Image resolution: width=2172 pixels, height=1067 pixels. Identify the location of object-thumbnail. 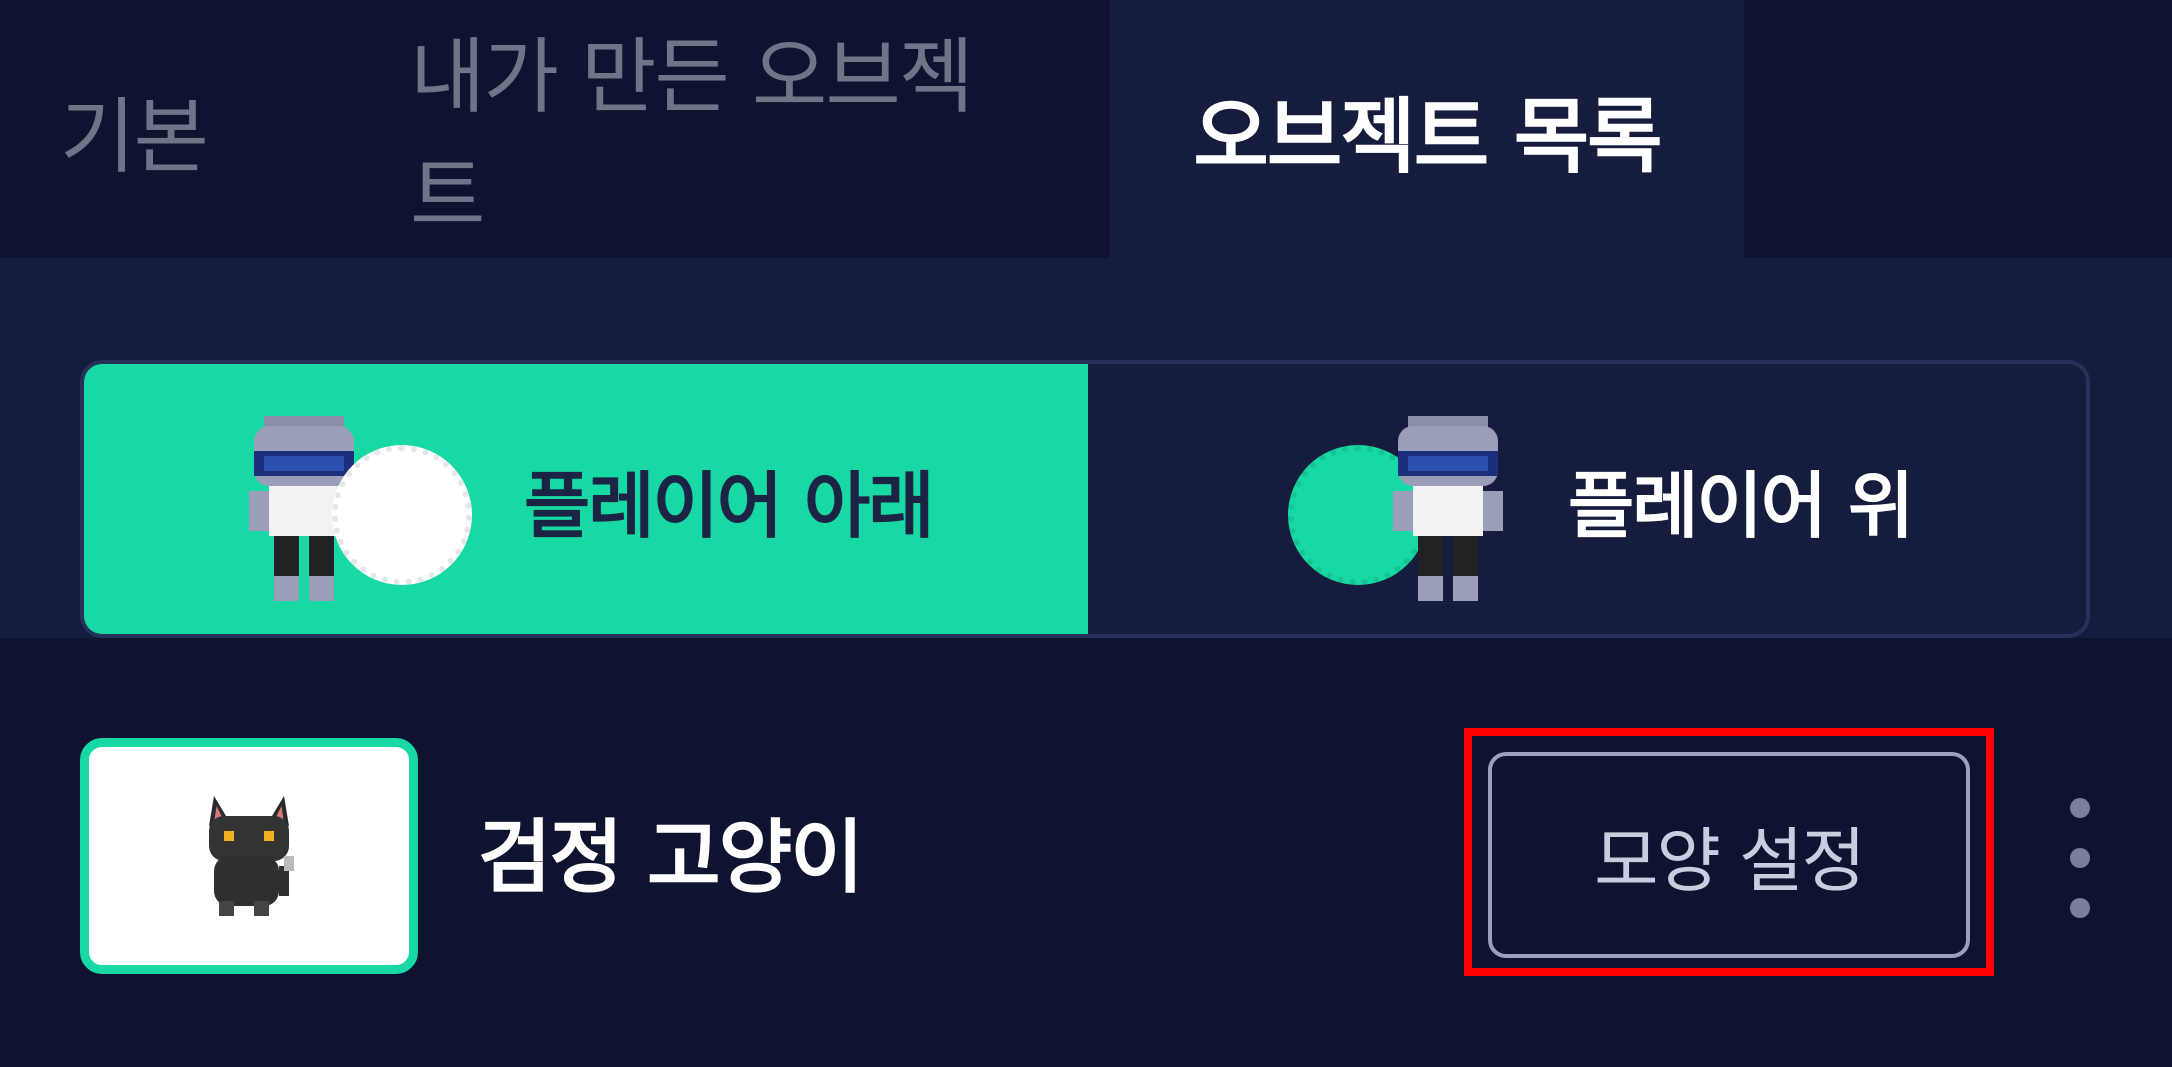
(249, 856).